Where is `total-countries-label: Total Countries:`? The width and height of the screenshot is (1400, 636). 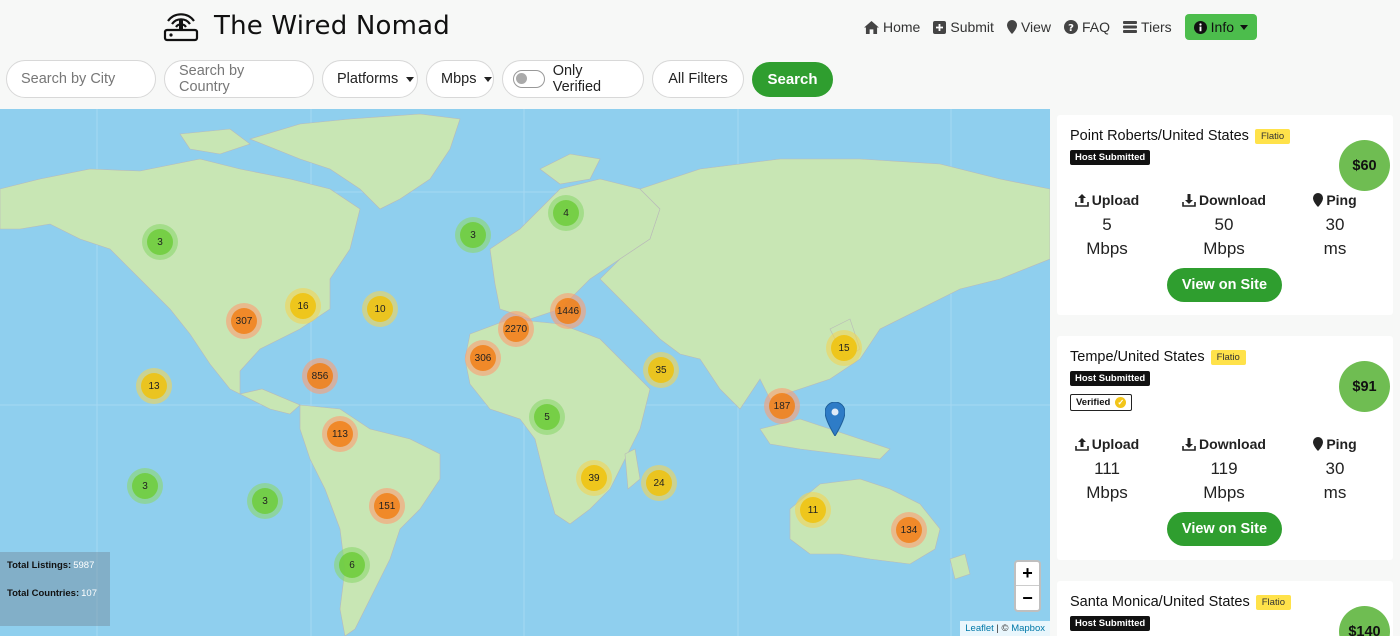 total-countries-label: Total Countries: is located at coordinates (43, 593).